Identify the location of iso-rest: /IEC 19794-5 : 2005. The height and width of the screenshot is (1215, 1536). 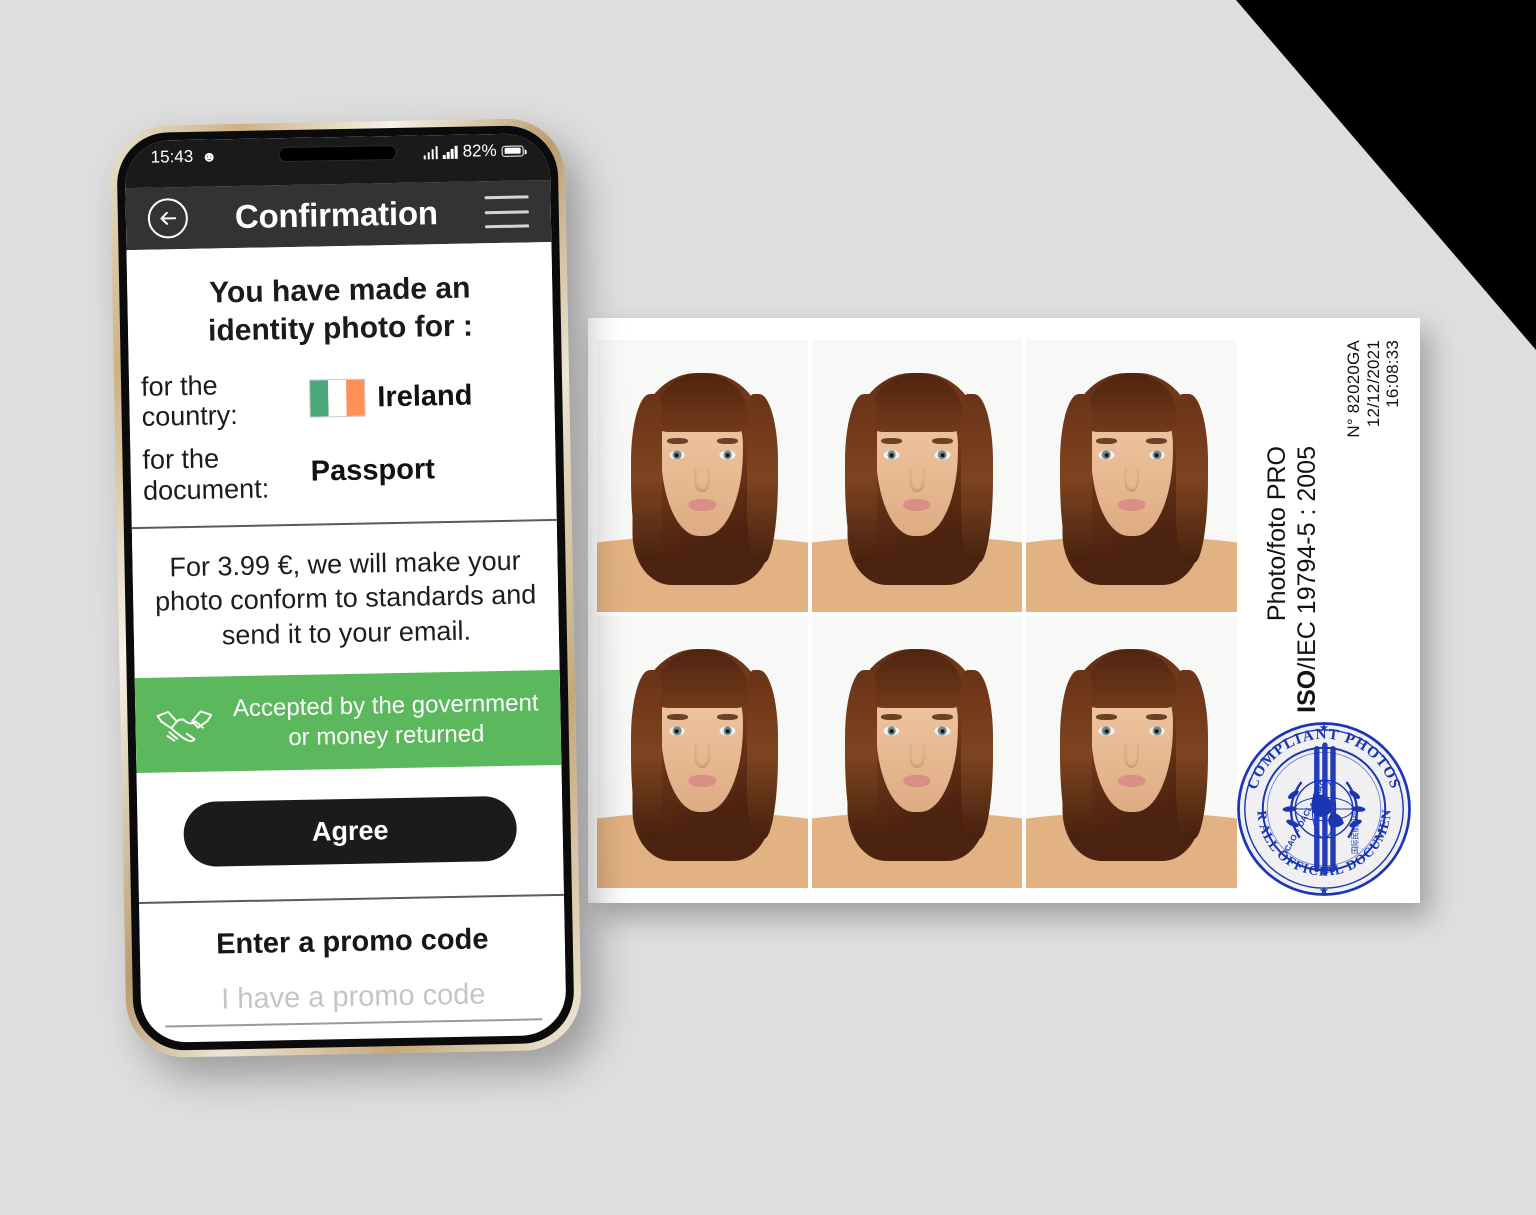
(1307, 558).